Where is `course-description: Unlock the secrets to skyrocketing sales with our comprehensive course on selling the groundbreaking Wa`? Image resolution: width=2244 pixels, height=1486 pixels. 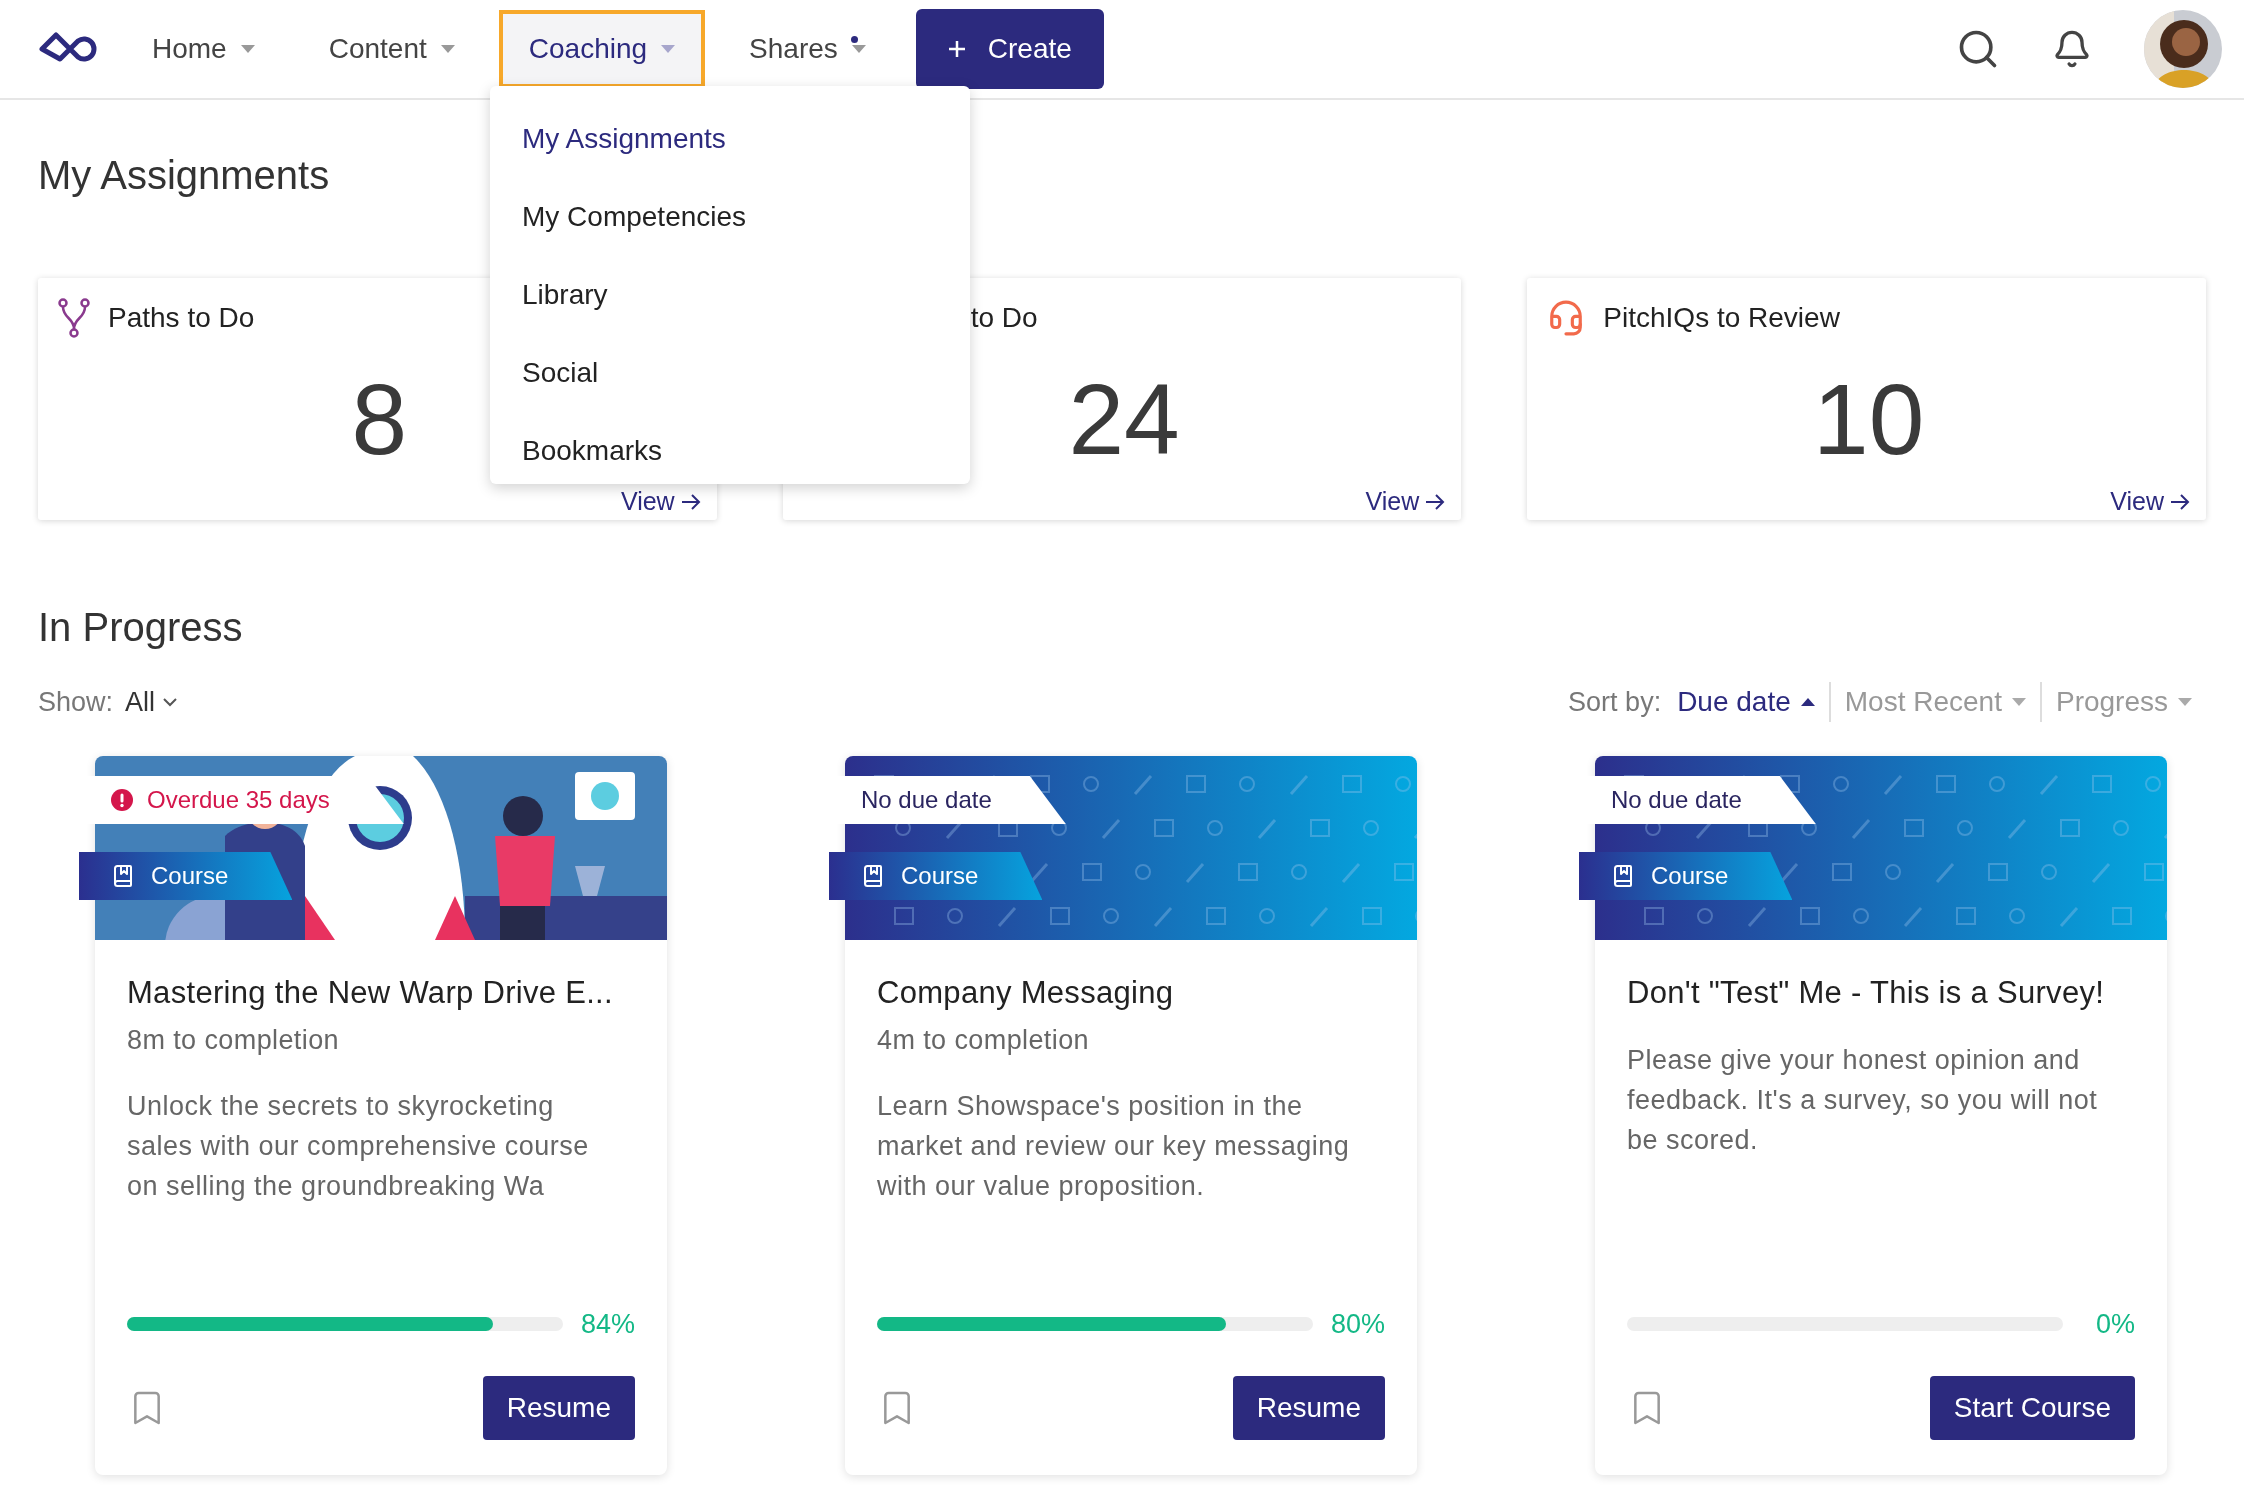
course-description: Unlock the secrets to skyrocketing sales with our comprehensive course on selling the groundbreaking Wa is located at coordinates (358, 1146).